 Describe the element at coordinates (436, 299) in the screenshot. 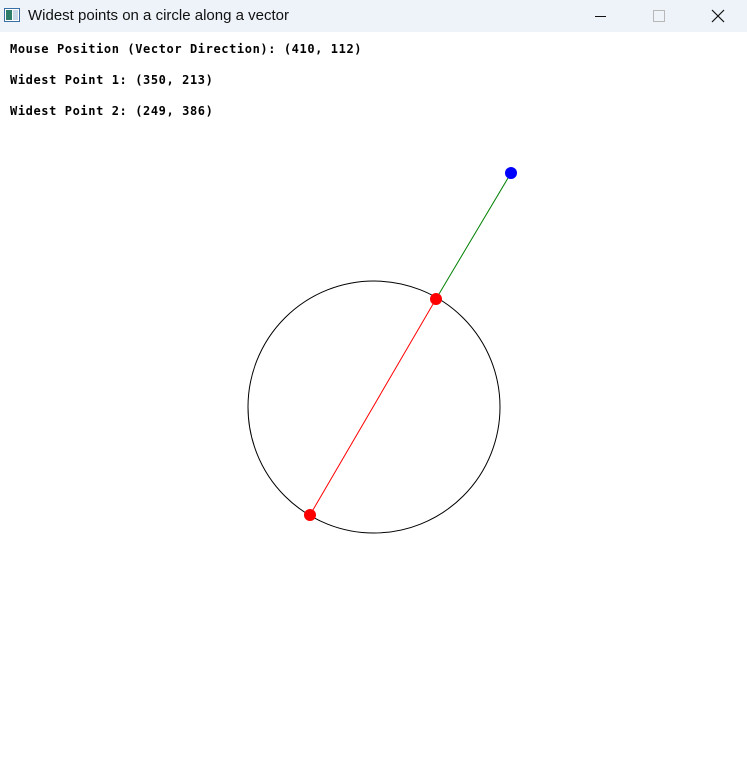

I see `widest-point-1-marker` at that location.